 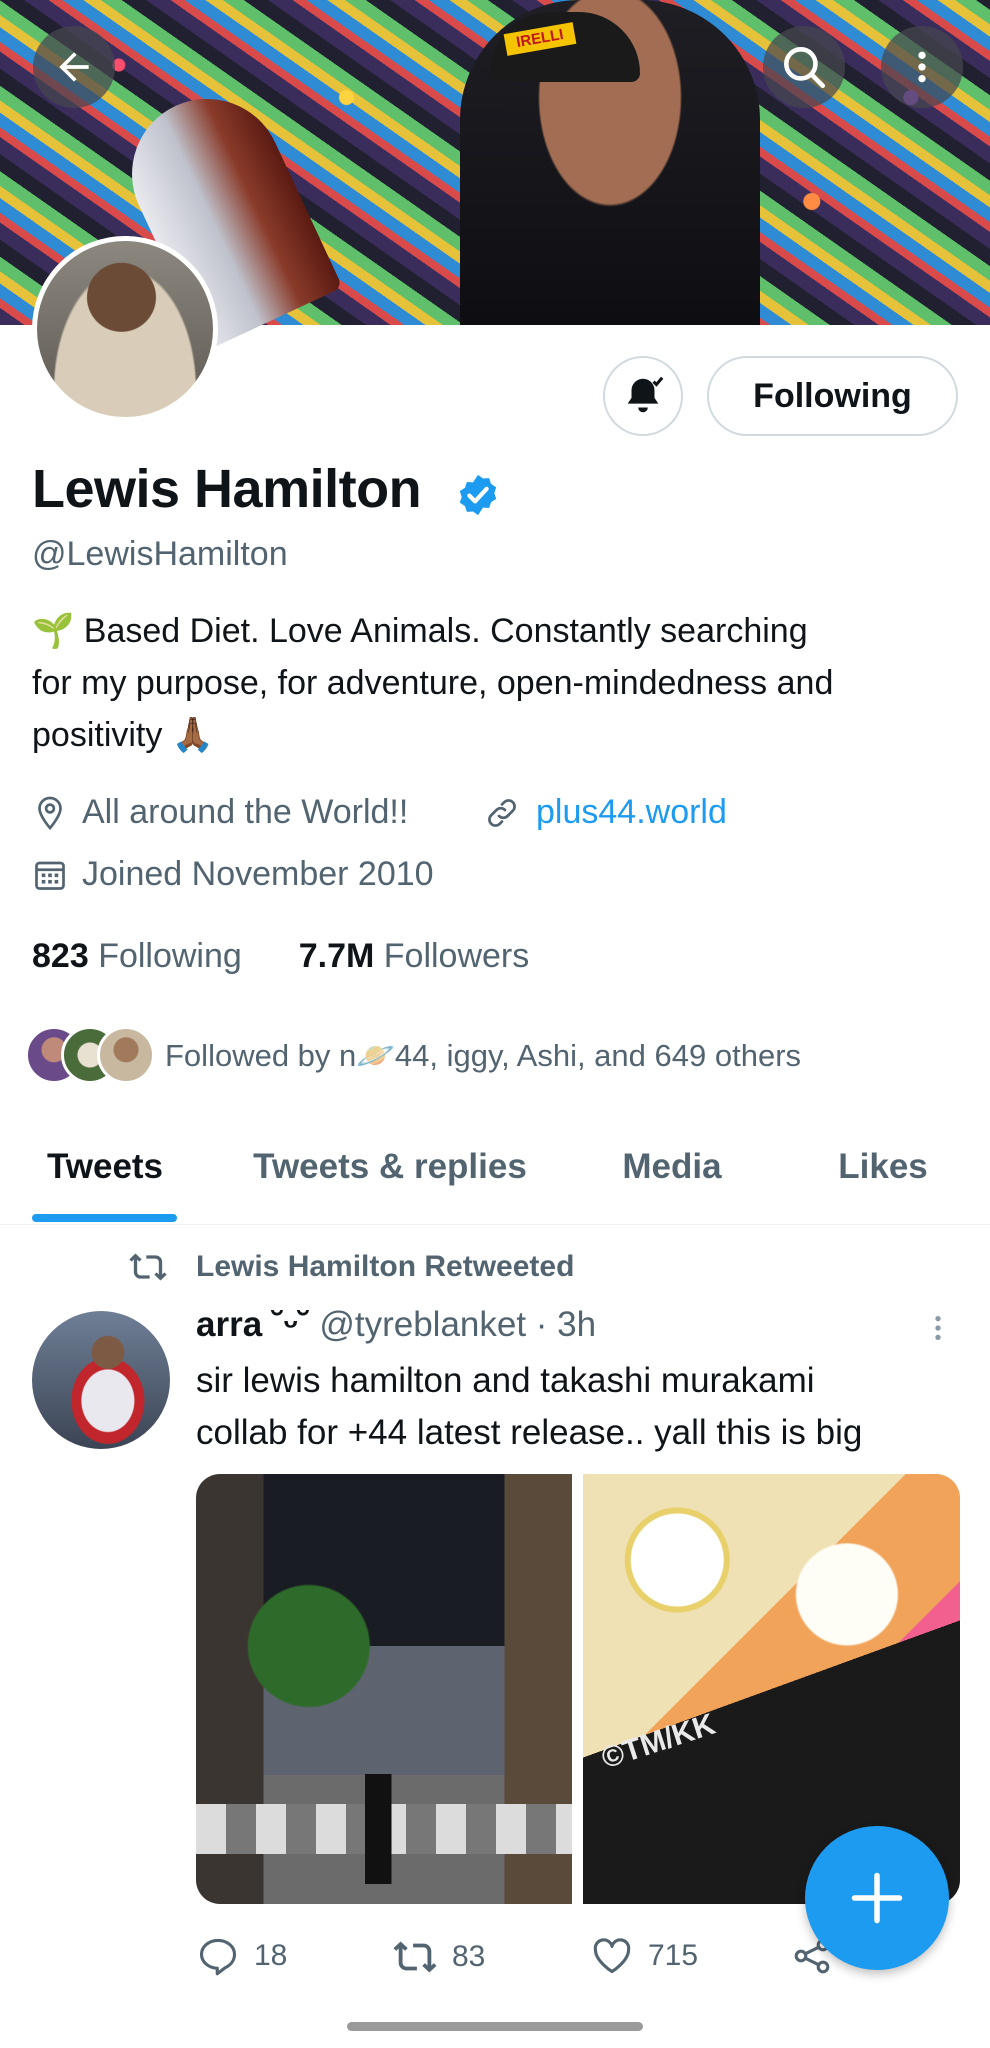 What do you see at coordinates (469, 1956) in the screenshot?
I see `retweet-count: 83` at bounding box center [469, 1956].